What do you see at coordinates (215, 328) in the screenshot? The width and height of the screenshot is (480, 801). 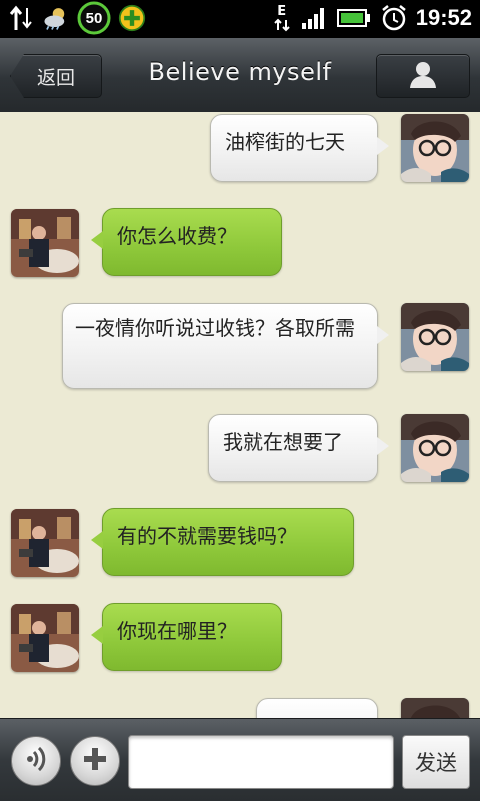 I see `message-text: 一夜情你听说过收钱？各取所需` at bounding box center [215, 328].